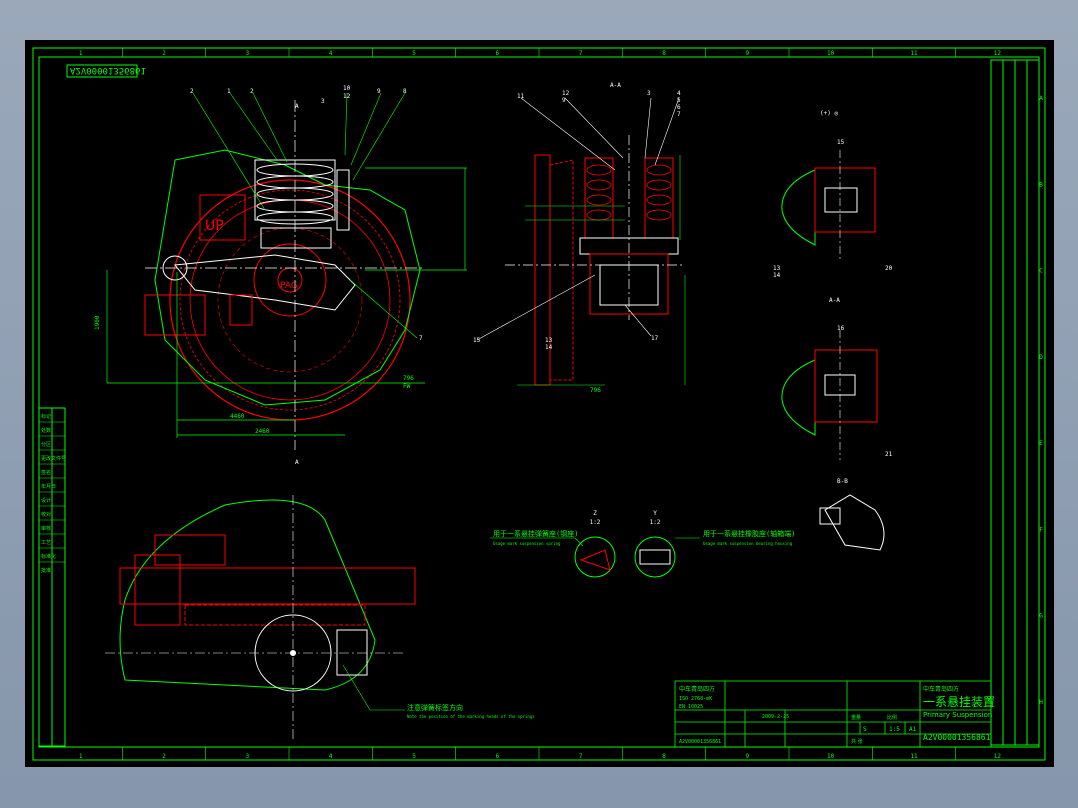 The height and width of the screenshot is (808, 1078). Describe the element at coordinates (595, 390) in the screenshot. I see `dim-796-sec: 796` at that location.